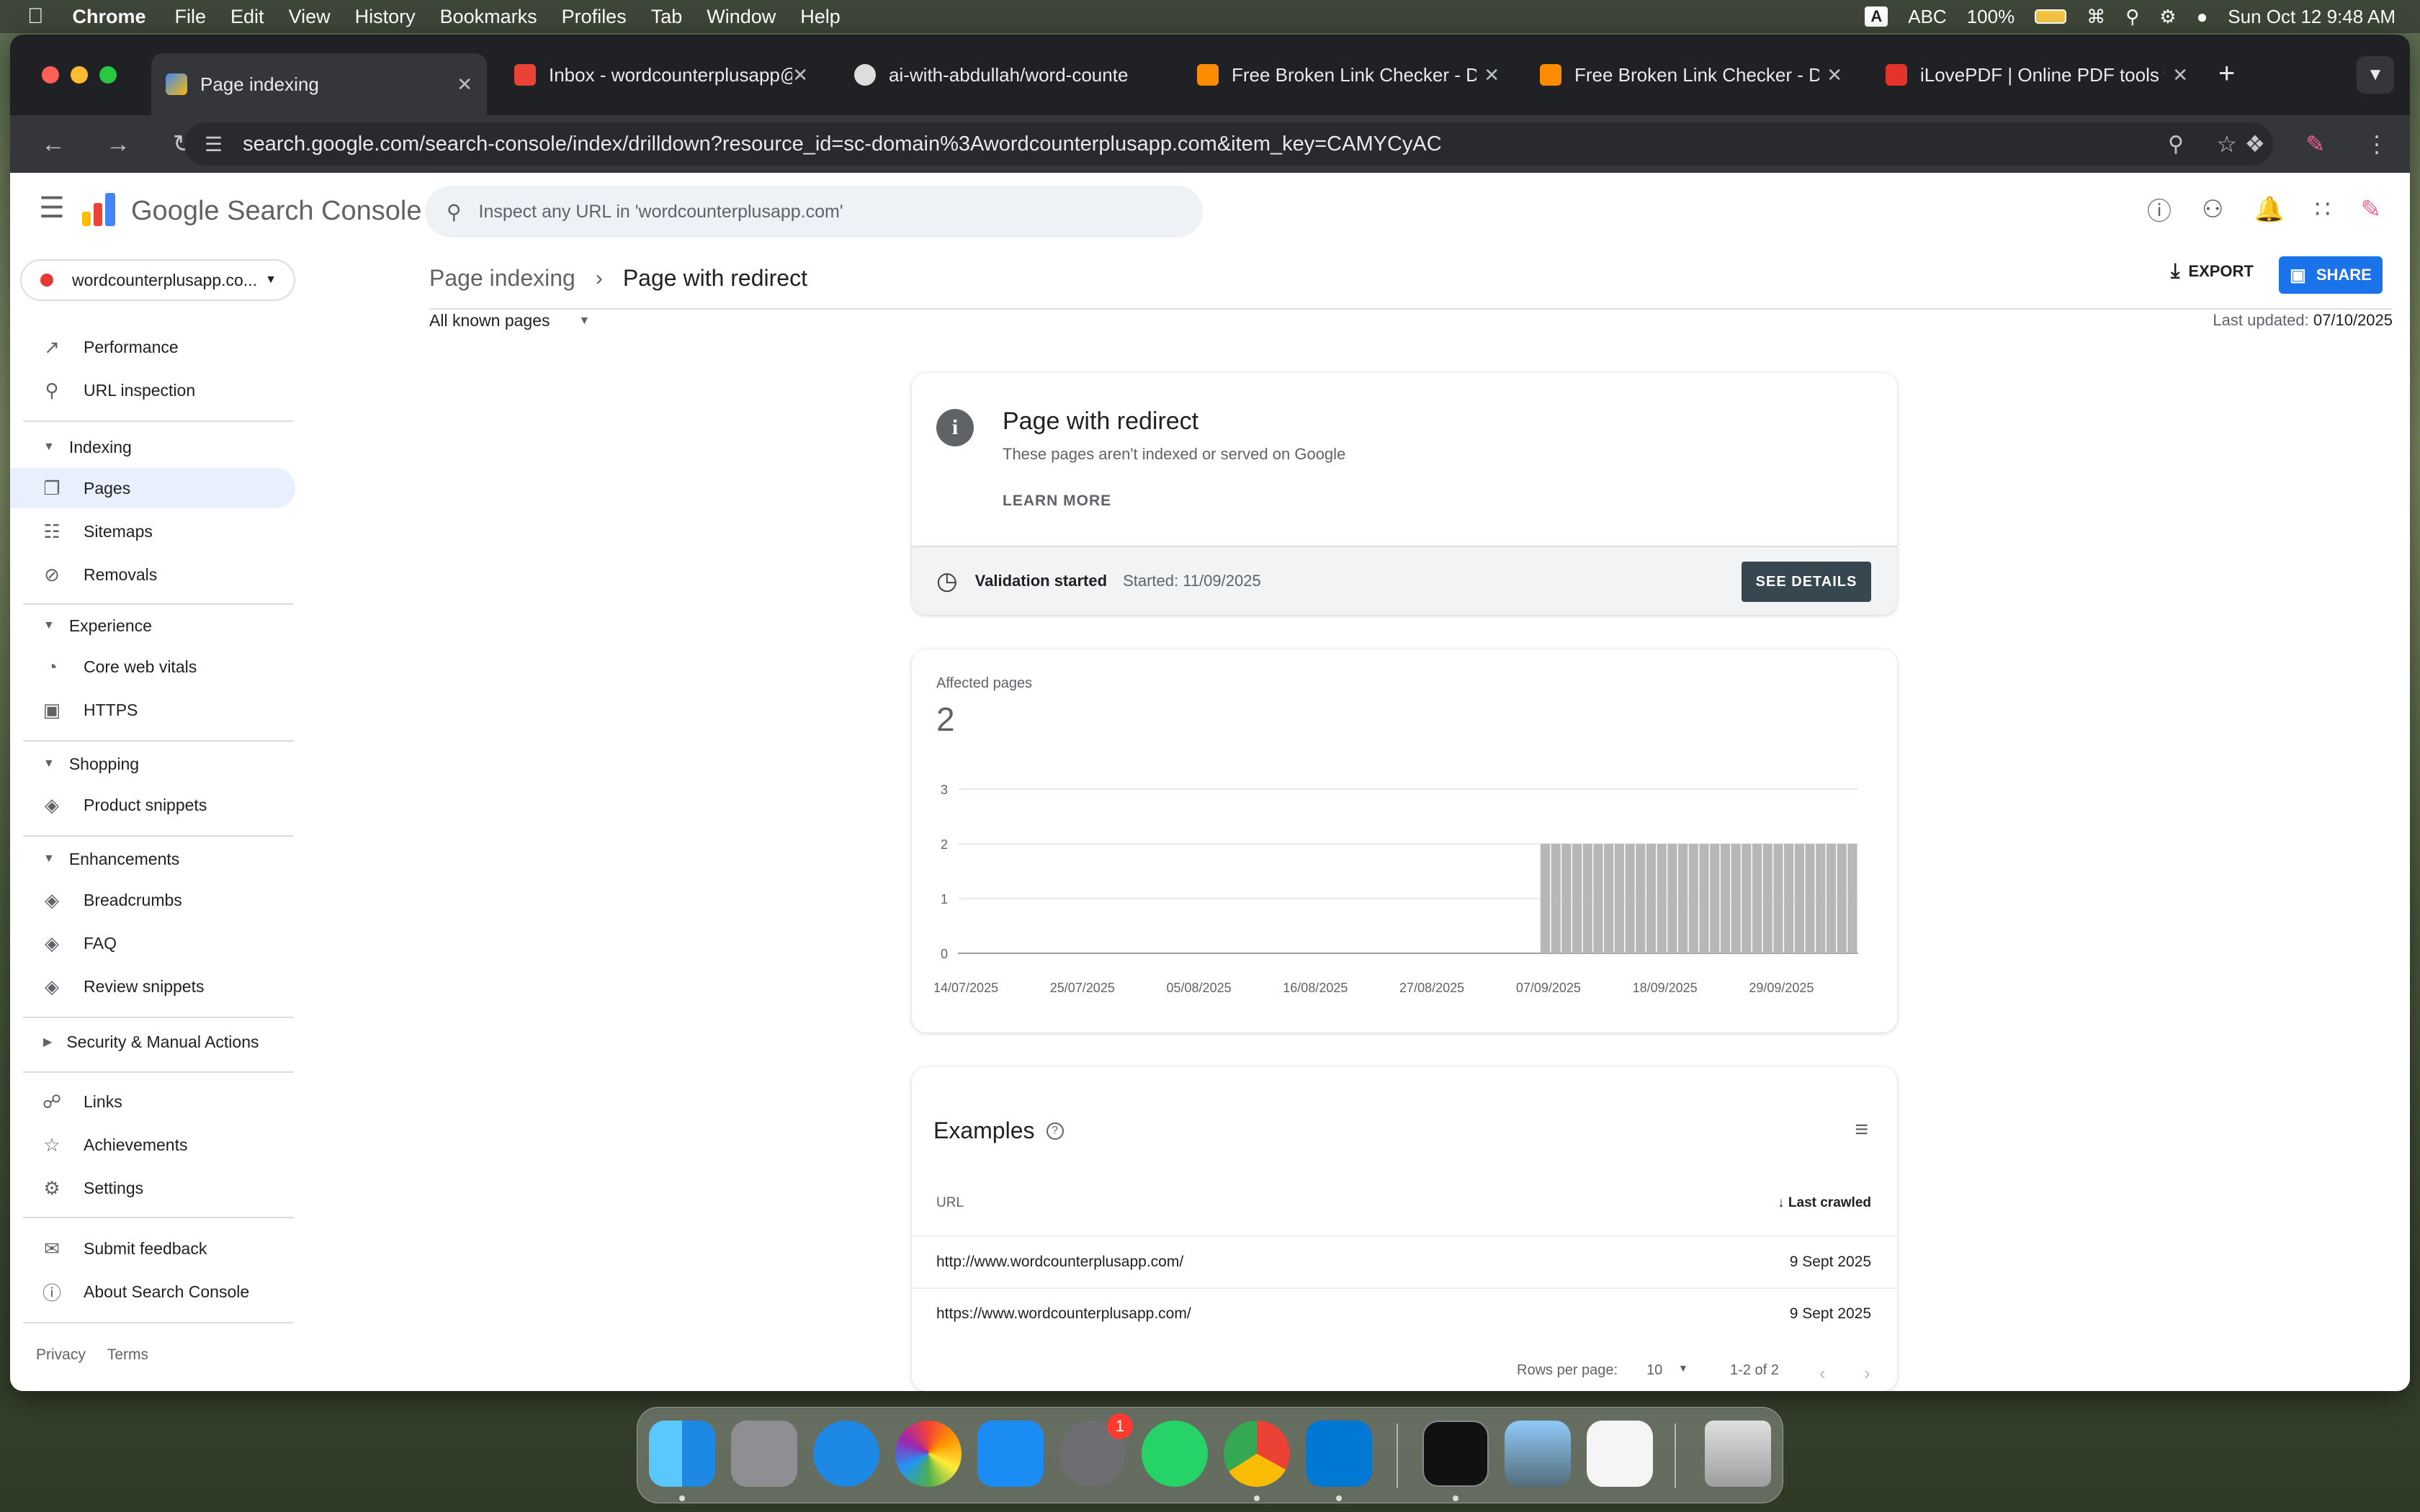 The height and width of the screenshot is (1512, 2420). I want to click on sidebar-item-product-snippets: ◈ Product snippets, so click(152, 805).